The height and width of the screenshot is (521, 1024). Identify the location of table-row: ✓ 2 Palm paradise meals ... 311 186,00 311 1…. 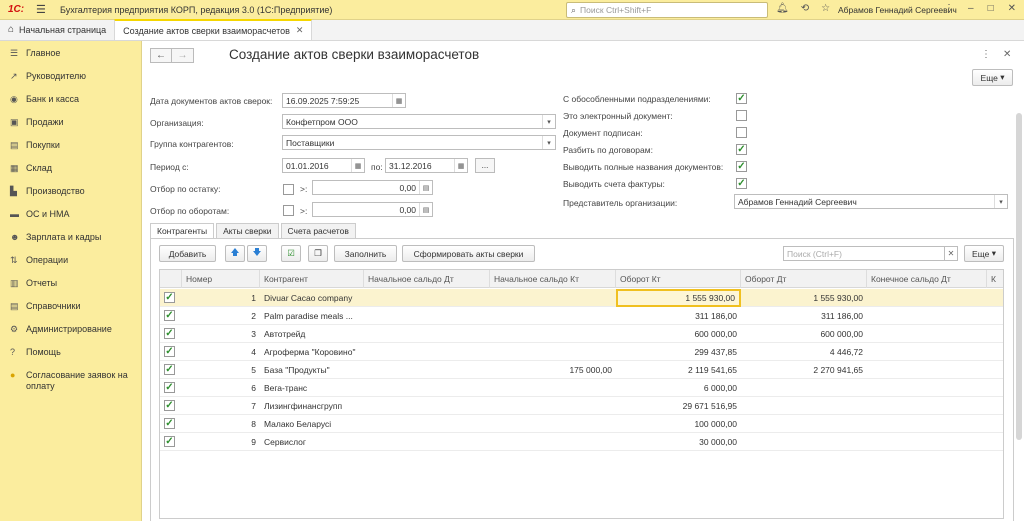
(581, 316).